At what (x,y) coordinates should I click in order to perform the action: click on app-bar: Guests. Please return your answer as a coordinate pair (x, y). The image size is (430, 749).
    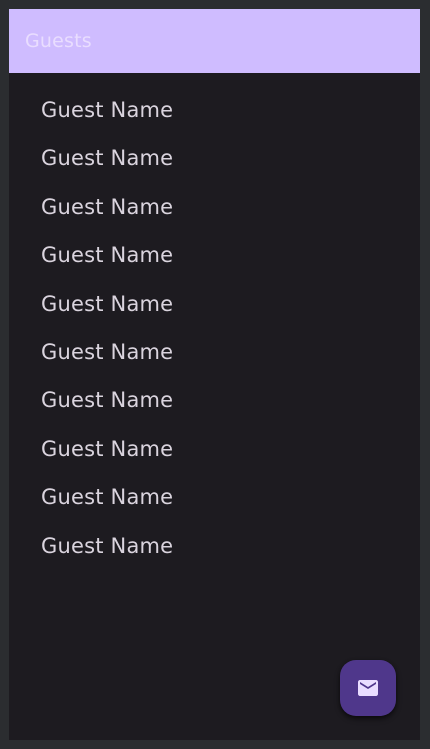
    Looking at the image, I should click on (214, 41).